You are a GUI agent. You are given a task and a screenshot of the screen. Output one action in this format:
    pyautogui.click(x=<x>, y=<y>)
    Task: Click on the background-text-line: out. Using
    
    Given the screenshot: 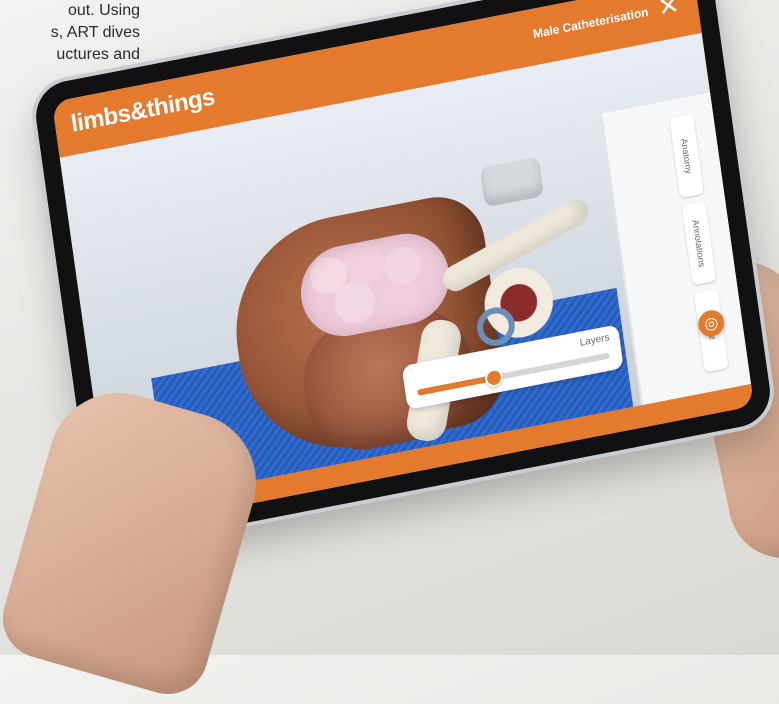 What is the action you would take?
    pyautogui.click(x=103, y=10)
    